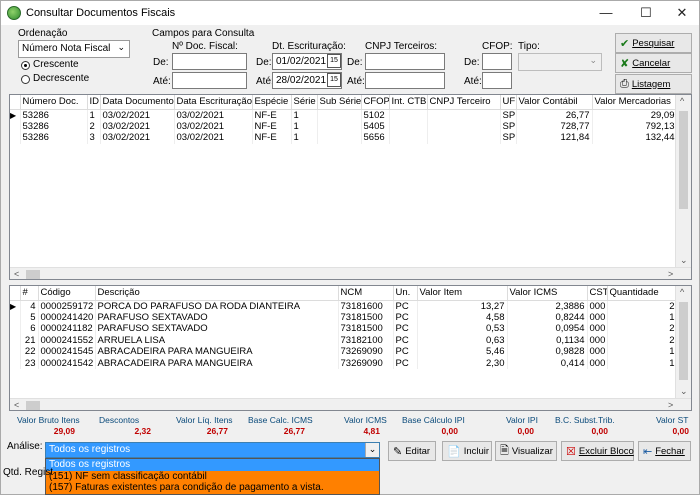 Image resolution: width=700 pixels, height=495 pixels. Describe the element at coordinates (213, 102) in the screenshot. I see `column-header: Data Escrituração` at that location.